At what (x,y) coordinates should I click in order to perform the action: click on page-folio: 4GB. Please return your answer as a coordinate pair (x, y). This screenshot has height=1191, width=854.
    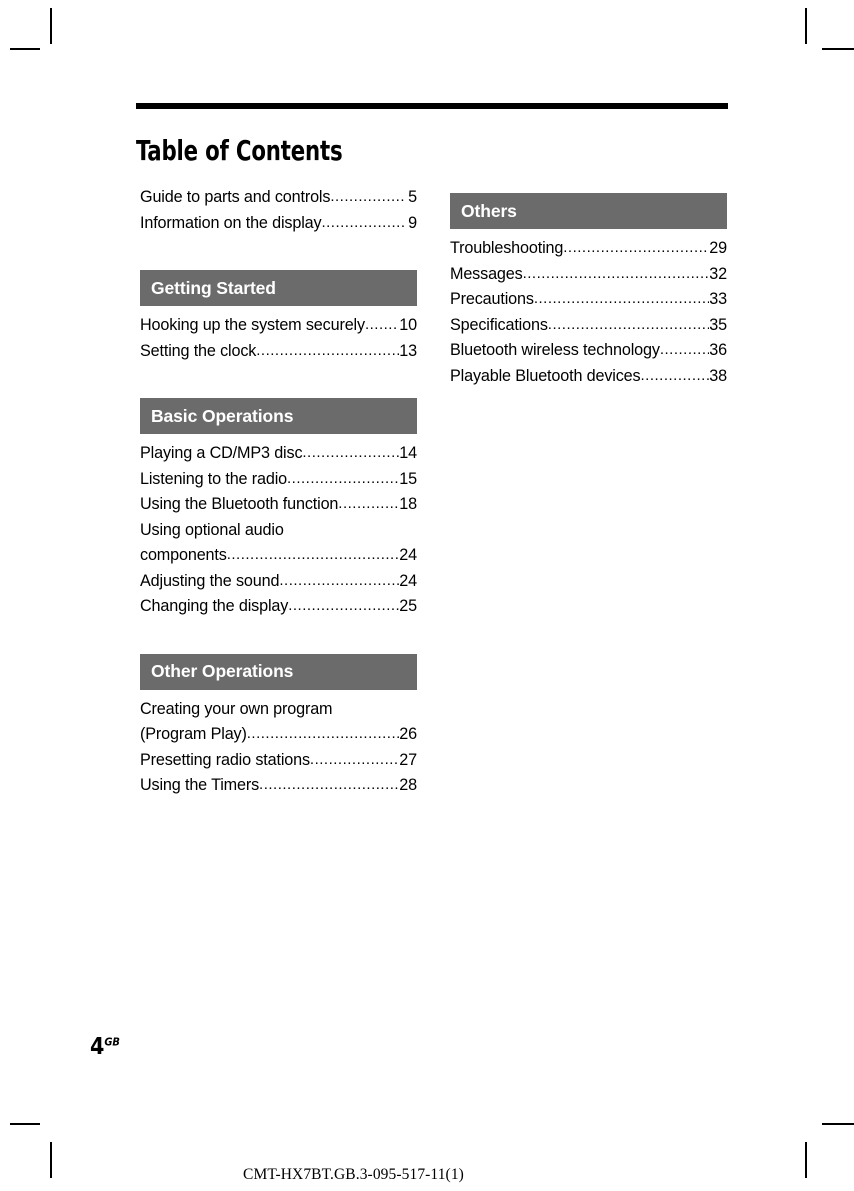
    Looking at the image, I should click on (105, 1047).